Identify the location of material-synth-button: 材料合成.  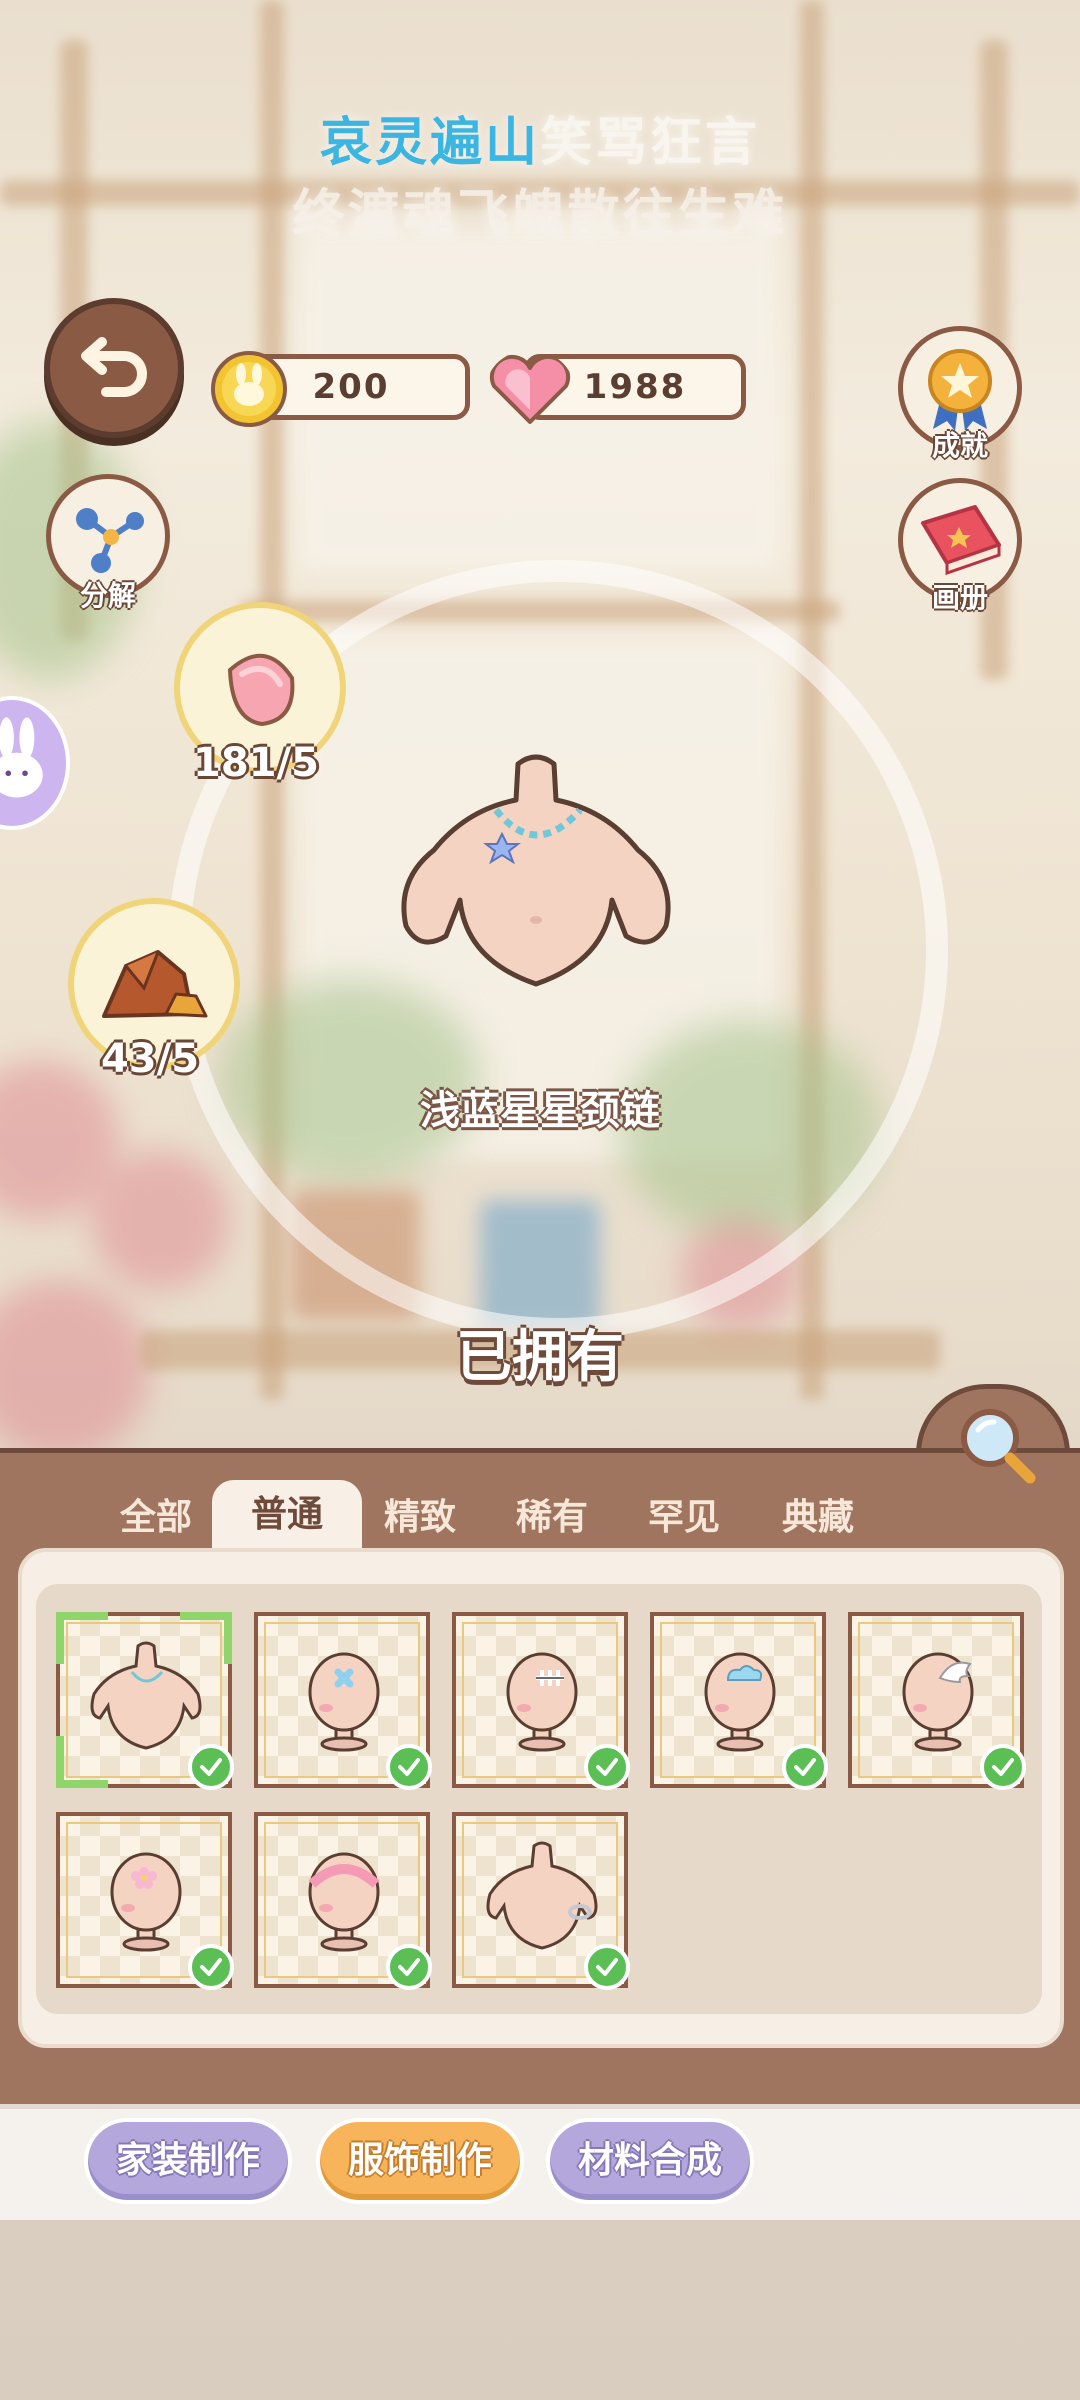
(650, 2161).